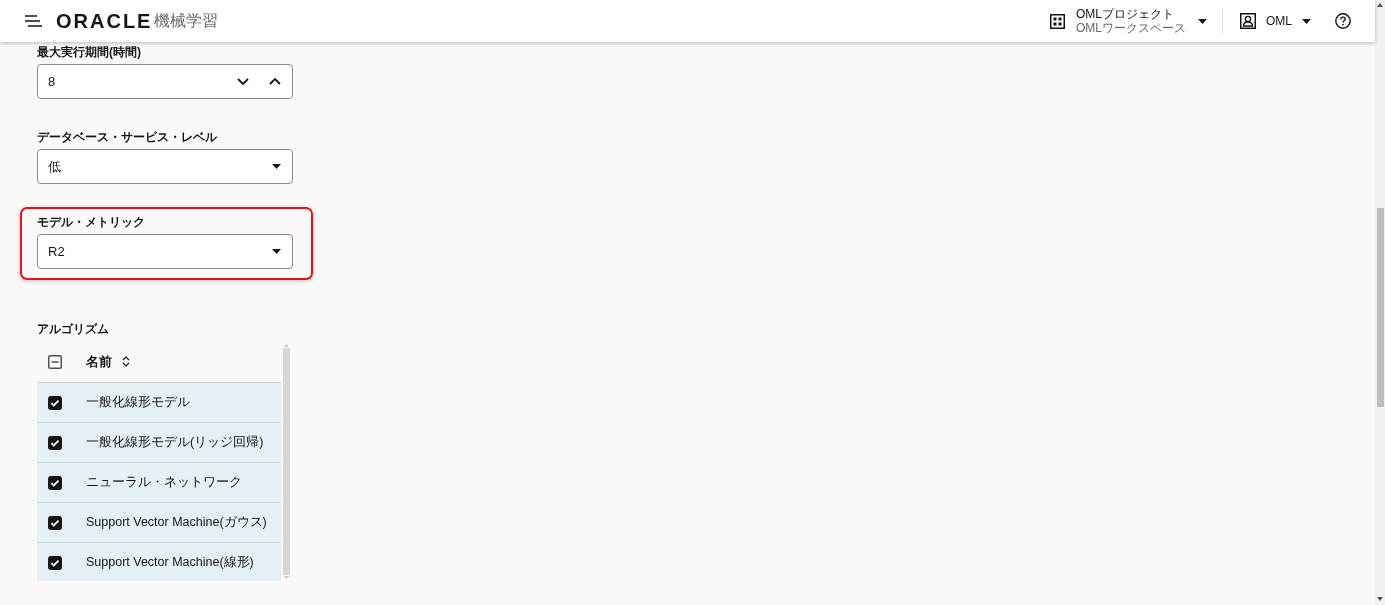 The width and height of the screenshot is (1385, 605). What do you see at coordinates (175, 442) in the screenshot?
I see `algorithm-name: 一般化線形モデル(リッジ回帰)` at bounding box center [175, 442].